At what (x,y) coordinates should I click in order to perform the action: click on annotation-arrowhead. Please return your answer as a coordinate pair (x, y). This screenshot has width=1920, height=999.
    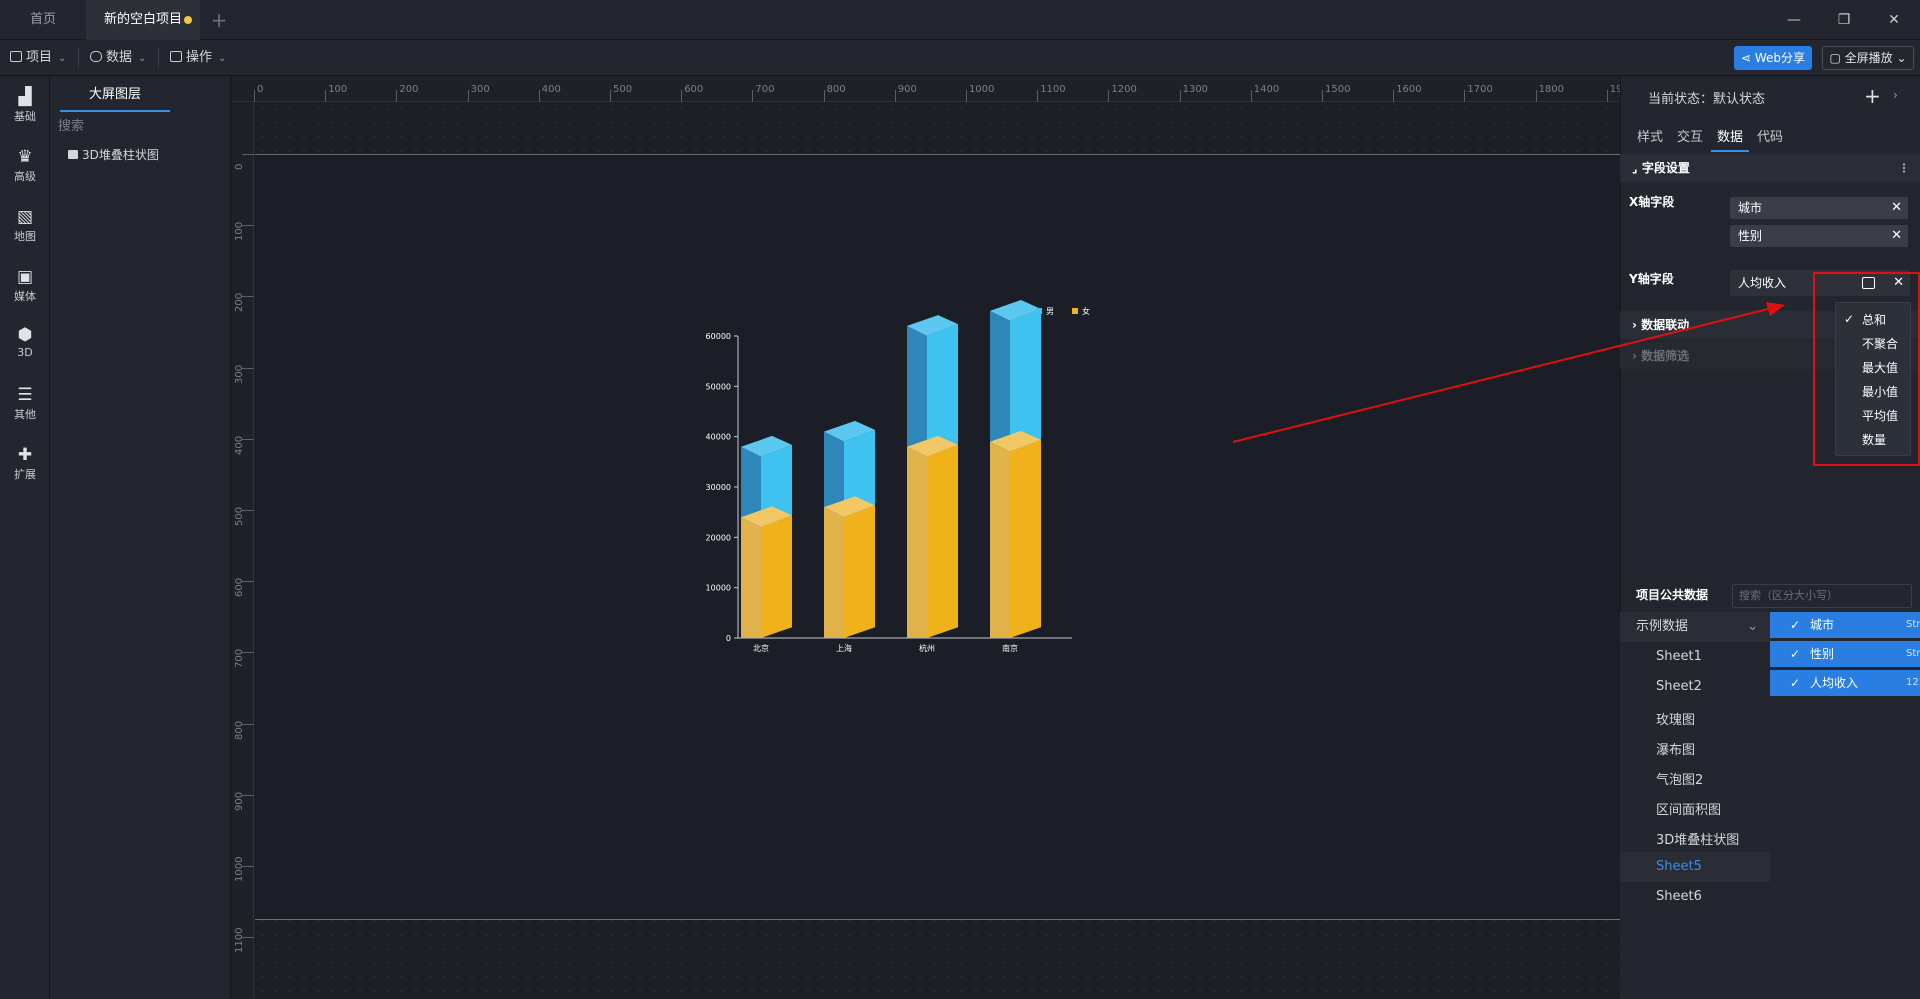
    Looking at the image, I should click on (1775, 309).